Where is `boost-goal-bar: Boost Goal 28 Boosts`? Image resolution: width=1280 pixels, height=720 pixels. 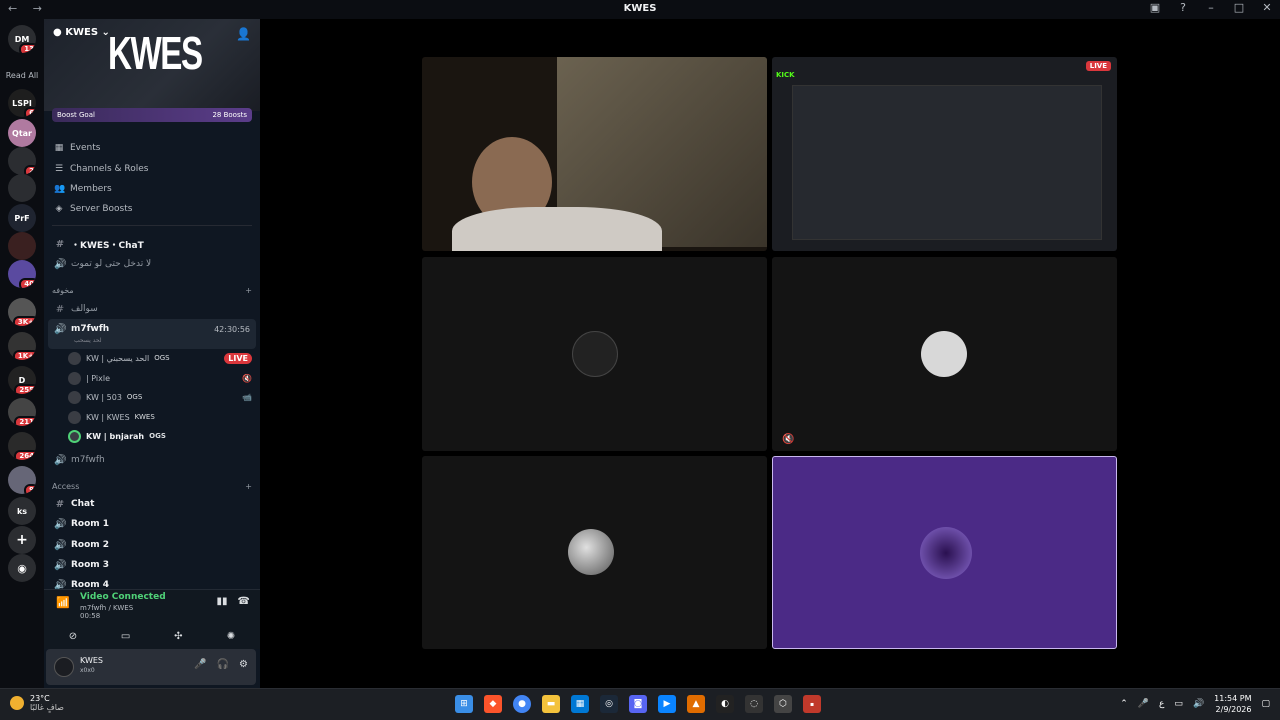
boost-goal-bar: Boost Goal 28 Boosts is located at coordinates (152, 115).